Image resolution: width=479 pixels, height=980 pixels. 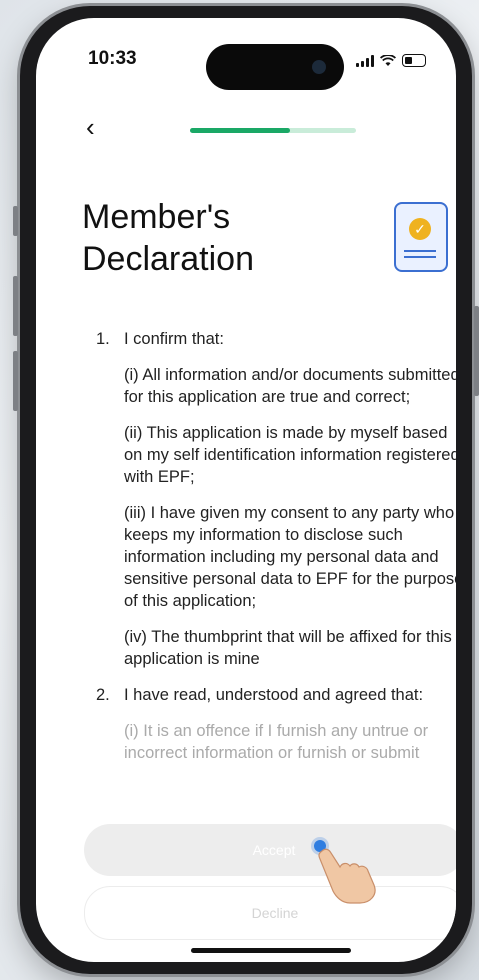 I want to click on volume-up-button, so click(x=15, y=306).